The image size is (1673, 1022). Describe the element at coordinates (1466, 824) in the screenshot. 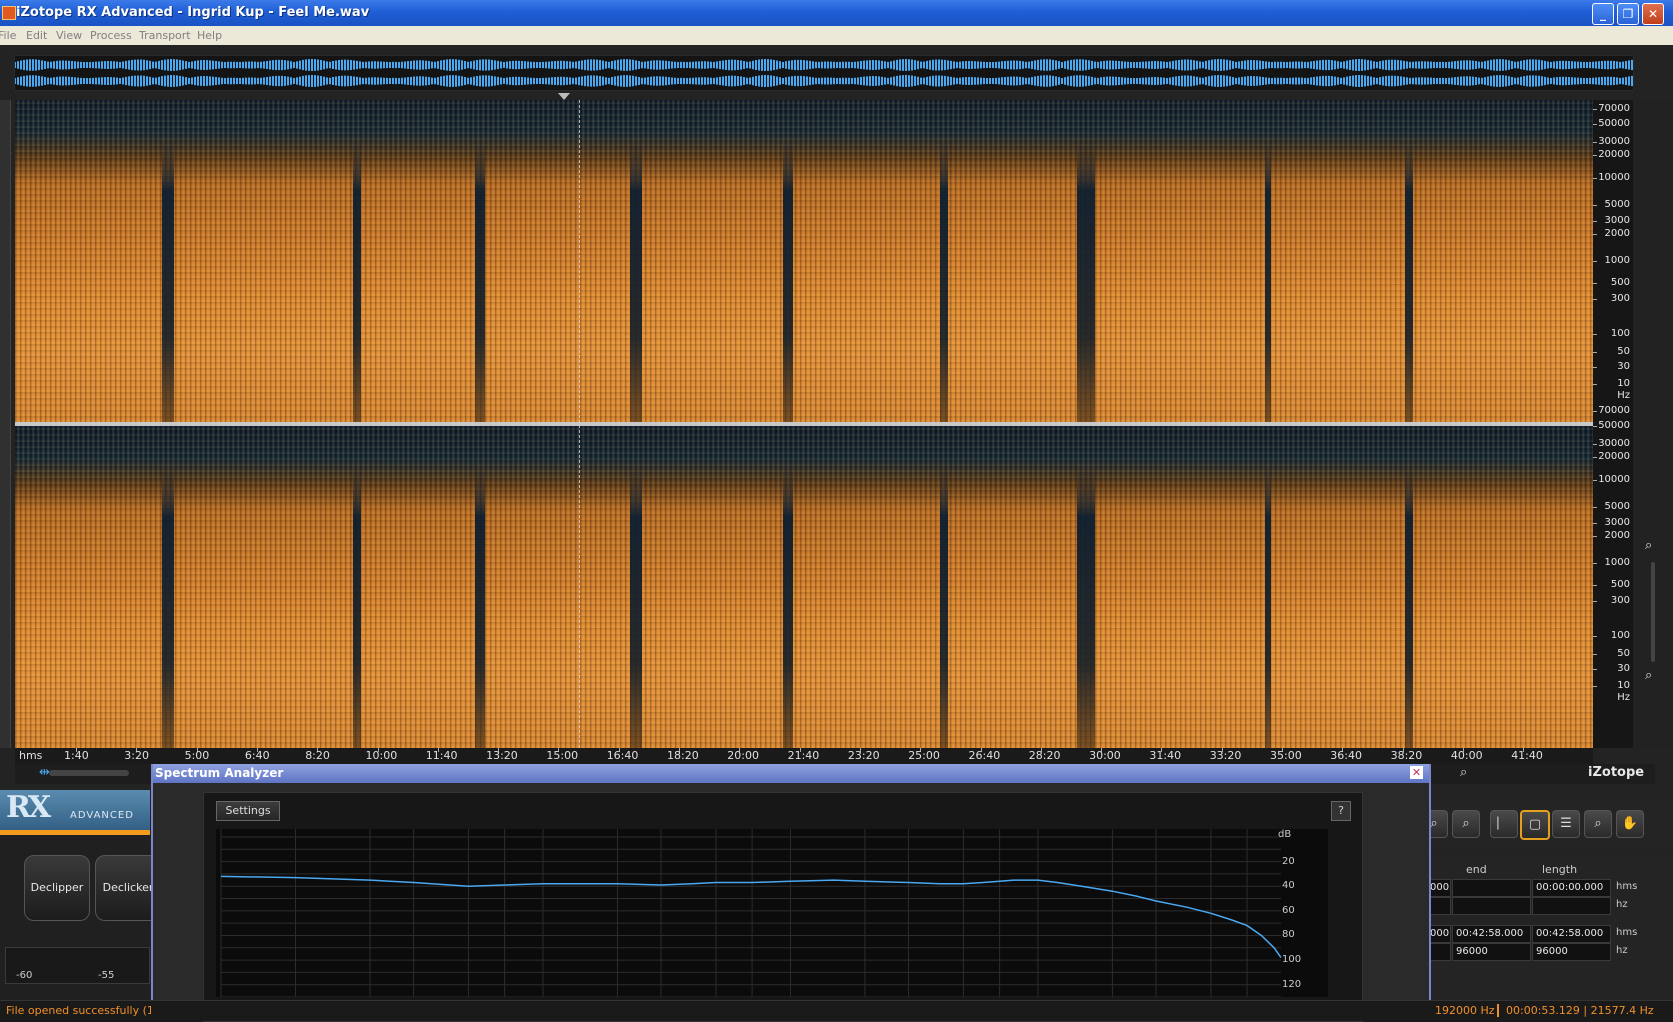

I see `zoom-selection-icon: ⌕` at that location.